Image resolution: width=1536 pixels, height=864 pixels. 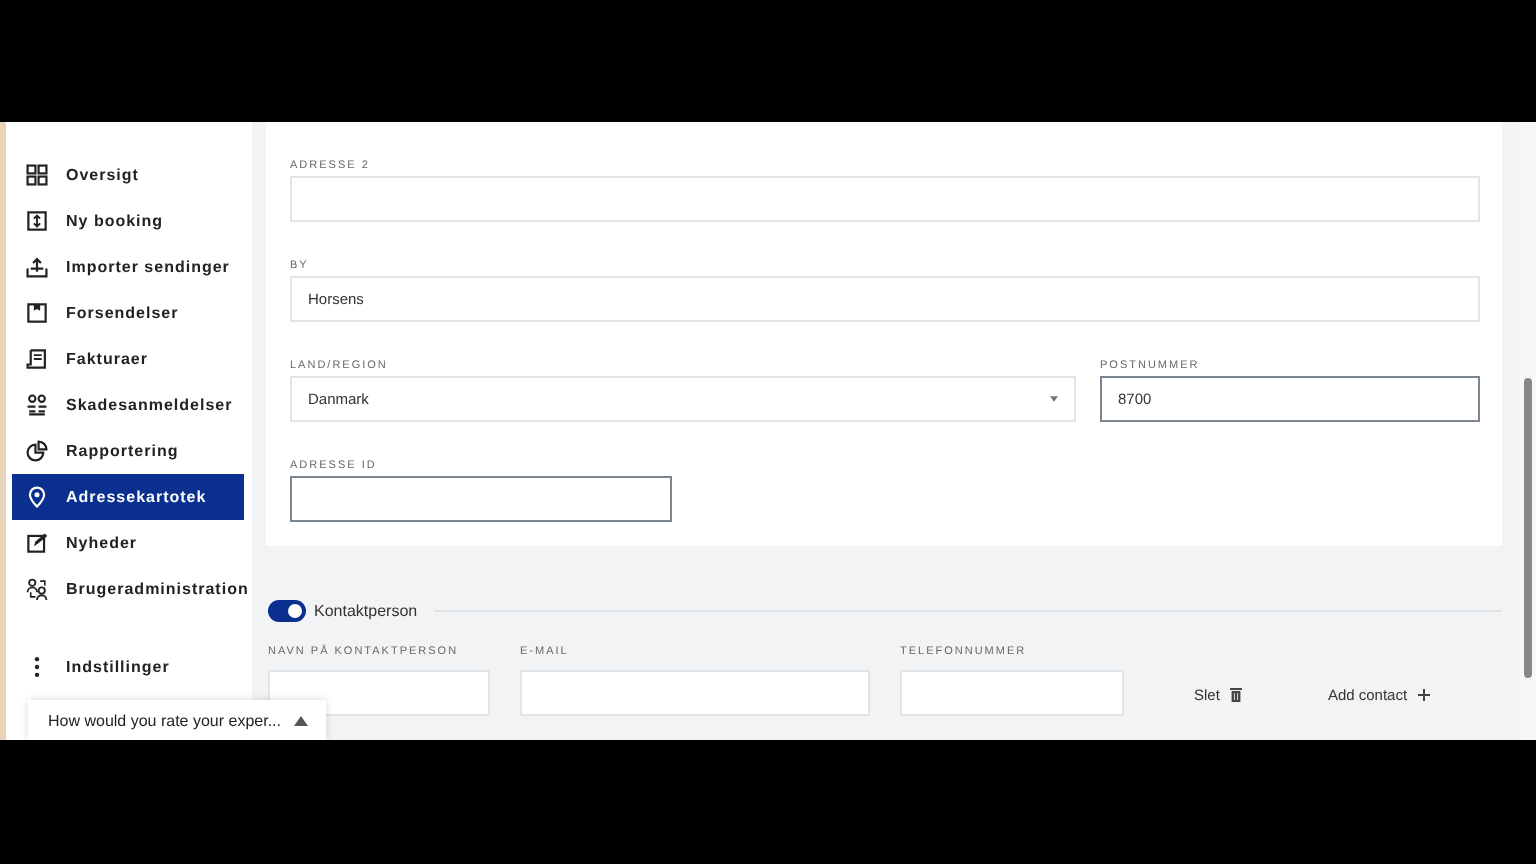 I want to click on plus-icon, so click(x=1423, y=694).